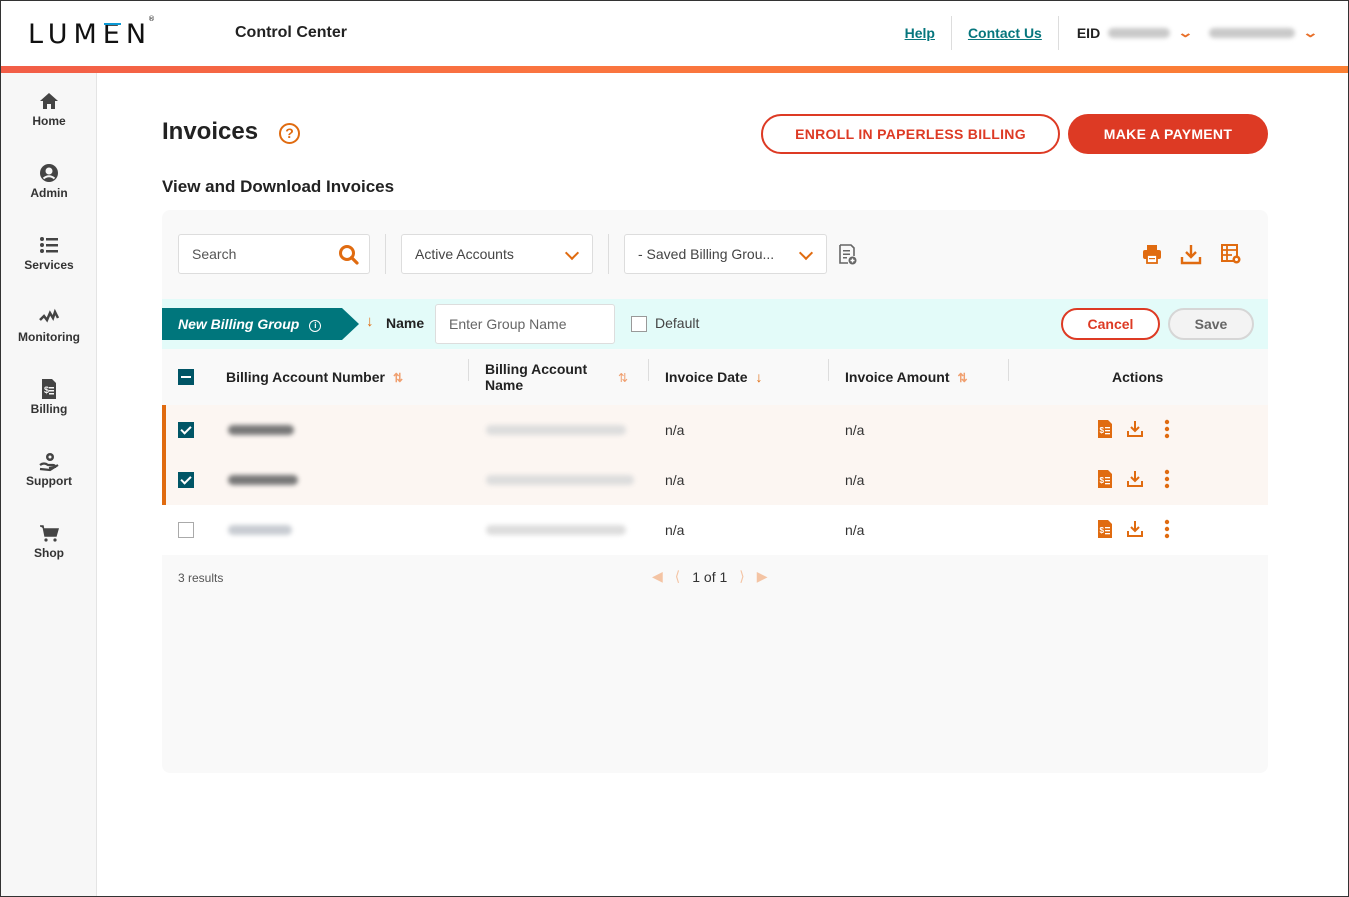 This screenshot has width=1349, height=897. Describe the element at coordinates (608, 254) in the screenshot. I see `toolbar-divider` at that location.